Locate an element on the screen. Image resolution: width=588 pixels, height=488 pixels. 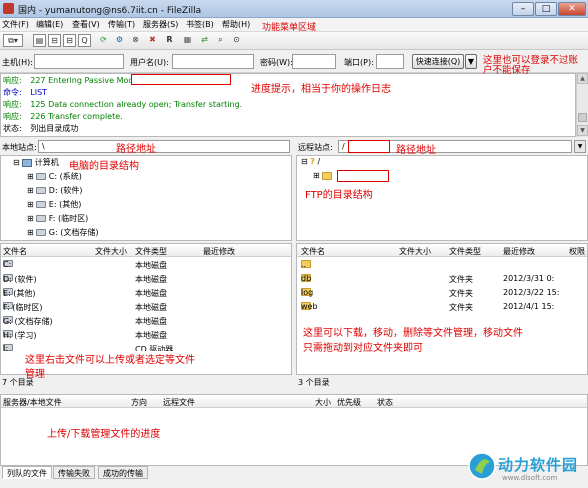
file-name: G: (文档存储) is located at coordinates (28, 321).